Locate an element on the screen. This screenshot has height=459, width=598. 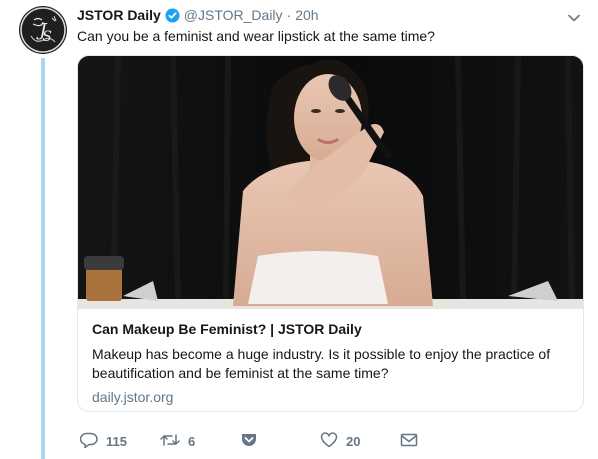
retweet-button: 6 is located at coordinates (200, 441).